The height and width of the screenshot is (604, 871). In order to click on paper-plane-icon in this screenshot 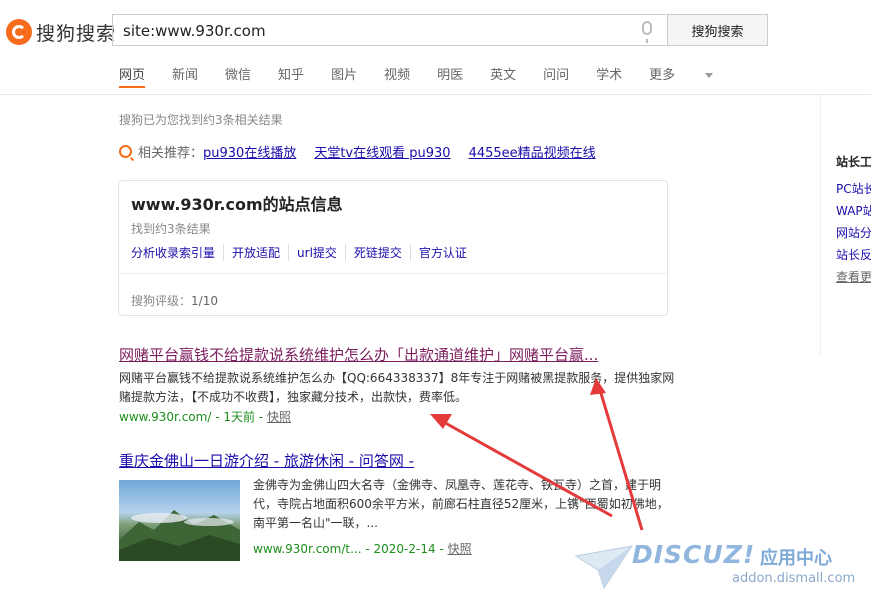, I will do `click(604, 567)`.